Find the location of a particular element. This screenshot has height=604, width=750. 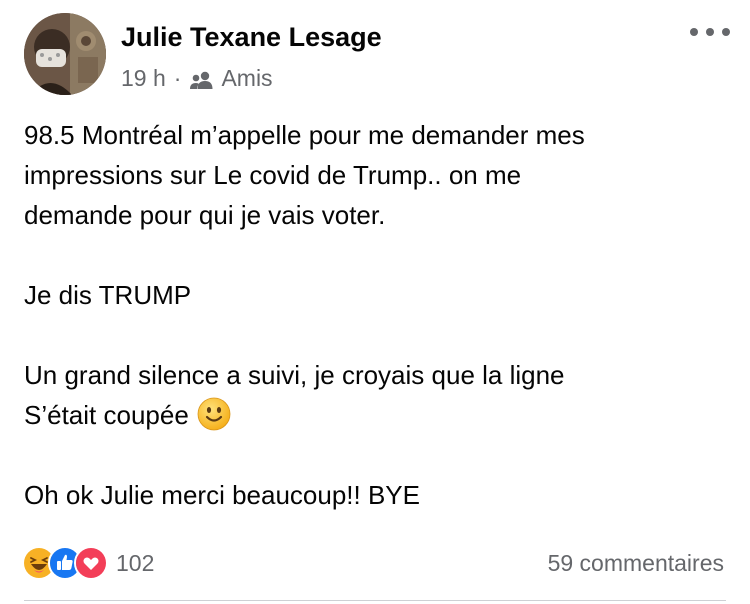

post-line: Oh ok Julie merci beaucoup!! BYE is located at coordinates (222, 495).